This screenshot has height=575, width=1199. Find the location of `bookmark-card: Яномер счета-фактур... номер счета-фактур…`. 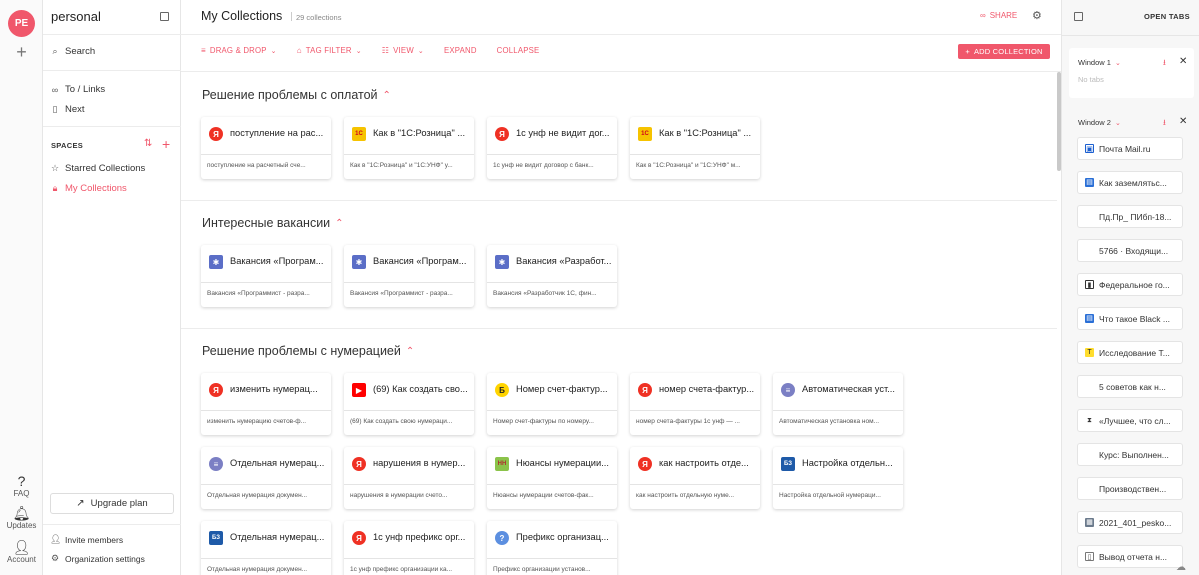

bookmark-card: Яномер счета-фактур... номер счета-фактур… is located at coordinates (695, 404).